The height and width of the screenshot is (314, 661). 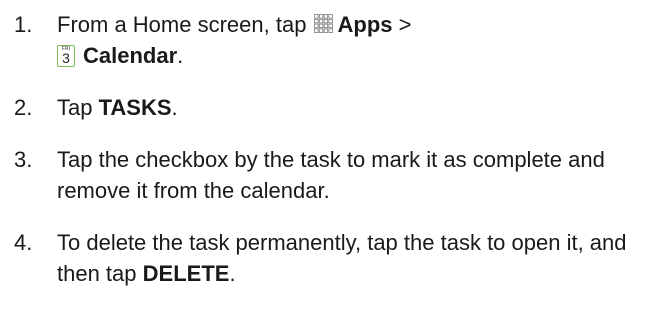 I want to click on calendar-icon-daynum: 3, so click(x=66, y=58).